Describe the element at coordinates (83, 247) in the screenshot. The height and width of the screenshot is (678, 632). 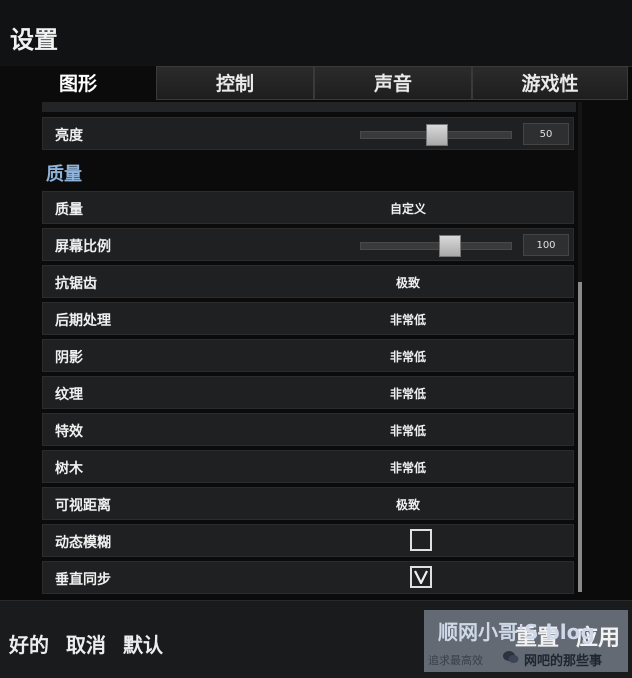
I see `screen-scale-label: 屏幕比例` at that location.